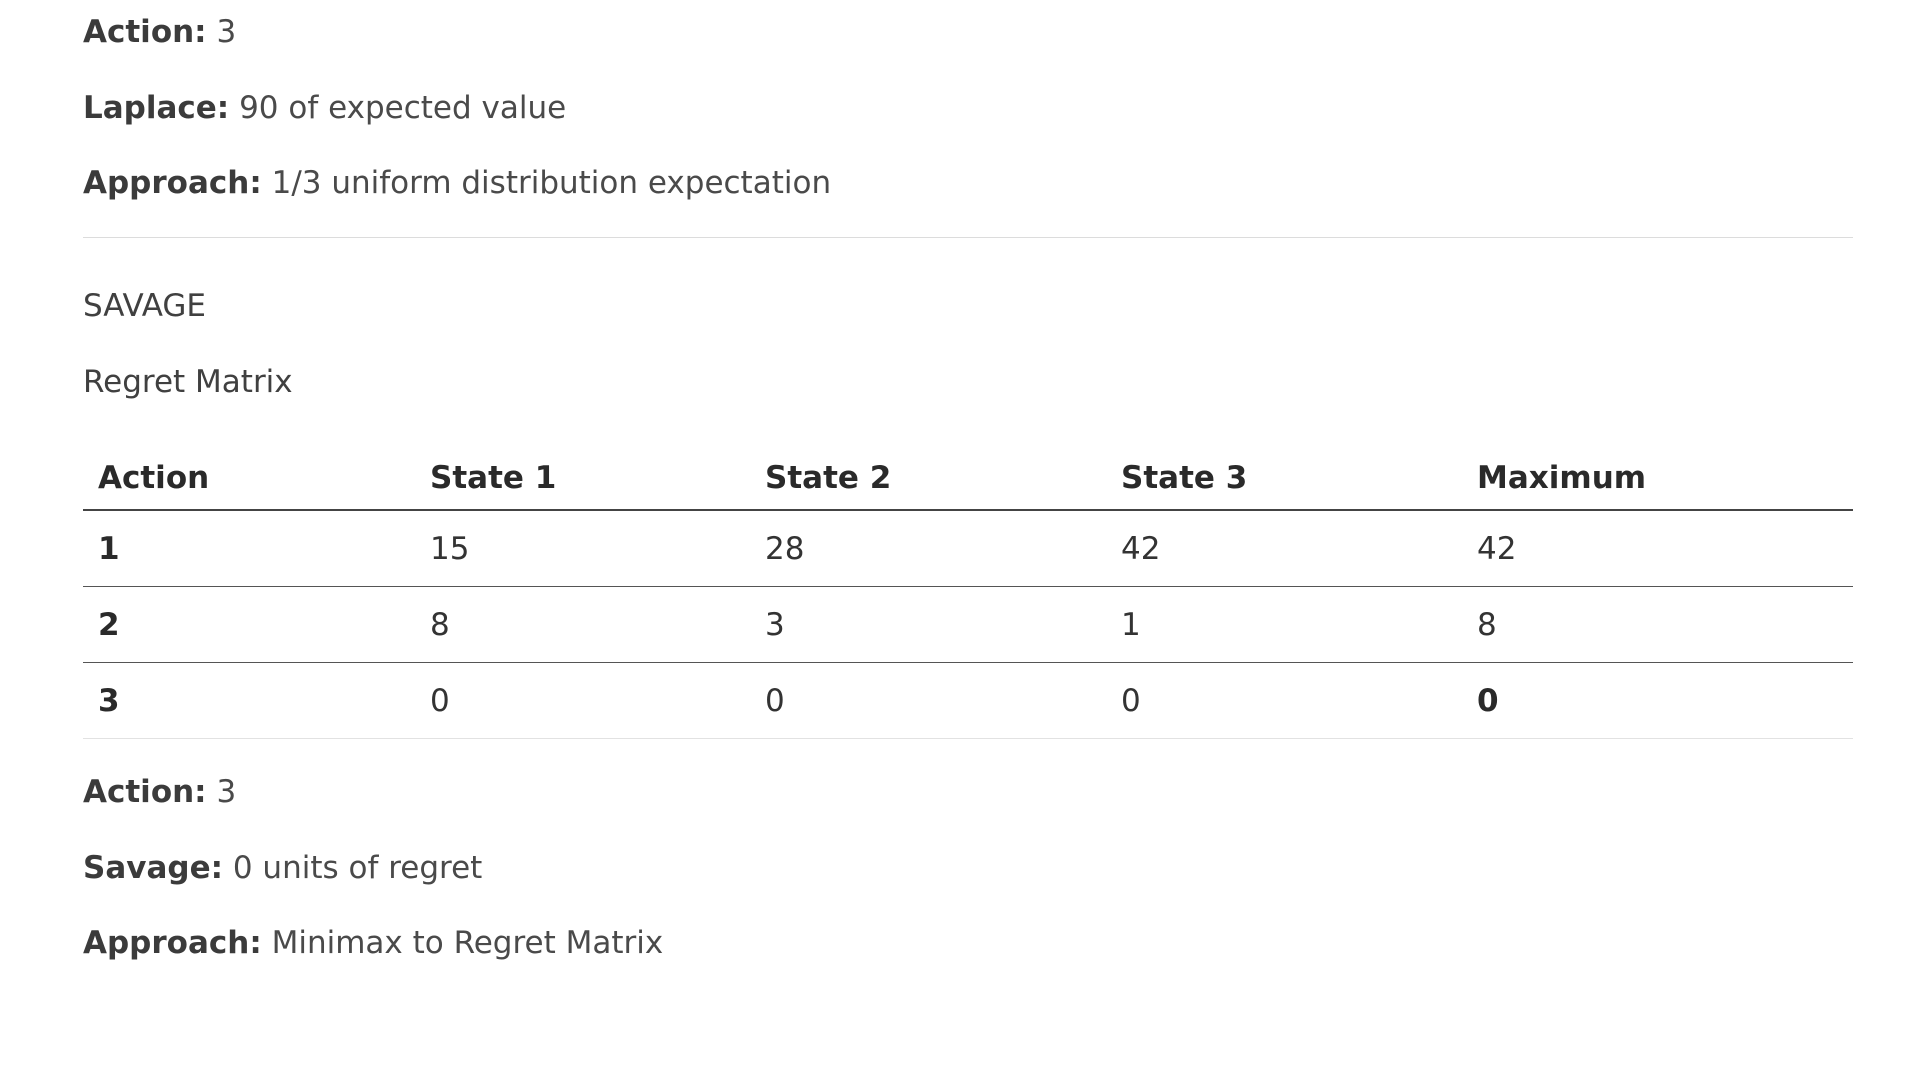 The image size is (1920, 1080). Describe the element at coordinates (145, 32) in the screenshot. I see `laplace-action-label: Action:` at that location.